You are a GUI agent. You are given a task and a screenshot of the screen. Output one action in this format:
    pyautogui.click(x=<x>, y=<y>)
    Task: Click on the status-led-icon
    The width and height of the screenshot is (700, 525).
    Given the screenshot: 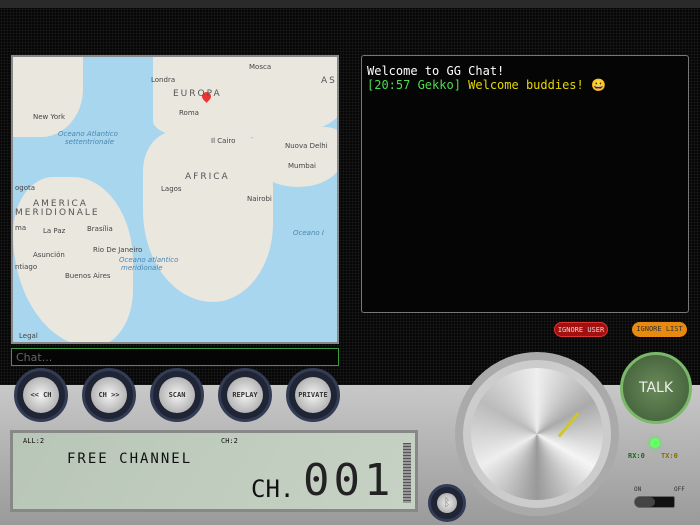 What is the action you would take?
    pyautogui.click(x=655, y=443)
    